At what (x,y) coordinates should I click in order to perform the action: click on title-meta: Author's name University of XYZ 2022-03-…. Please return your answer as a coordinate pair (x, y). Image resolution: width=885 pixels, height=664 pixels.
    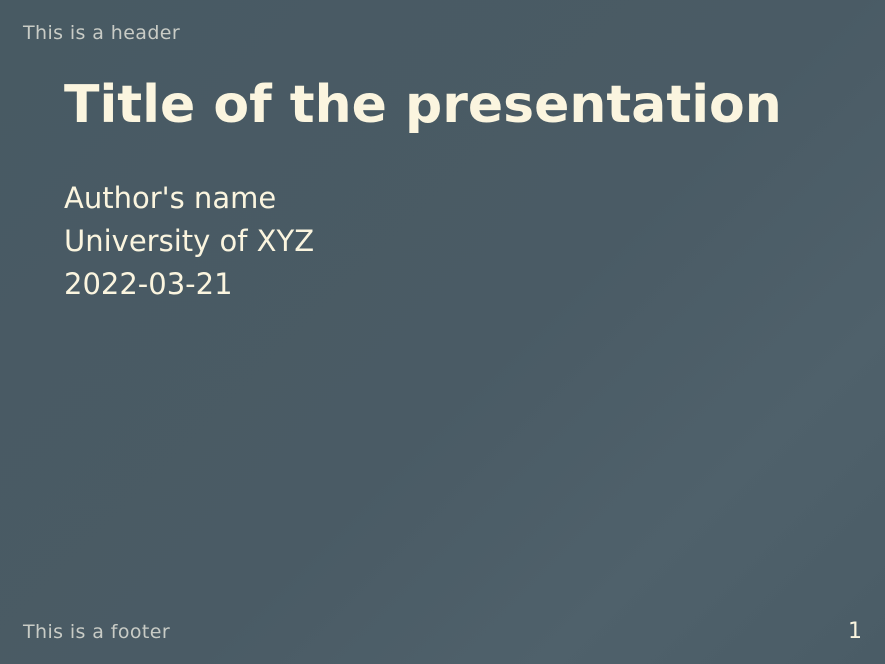
    Looking at the image, I should click on (189, 241).